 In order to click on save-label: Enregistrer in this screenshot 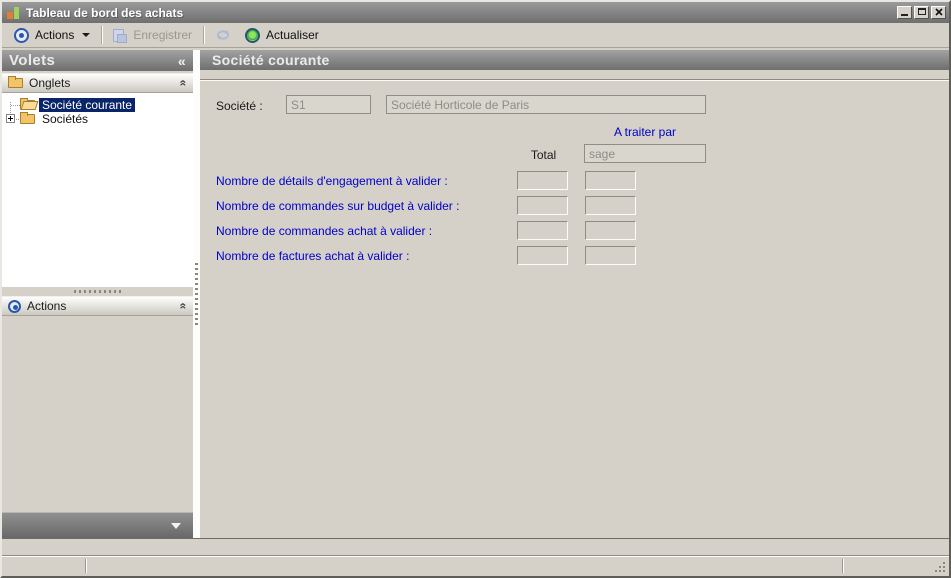, I will do `click(163, 35)`.